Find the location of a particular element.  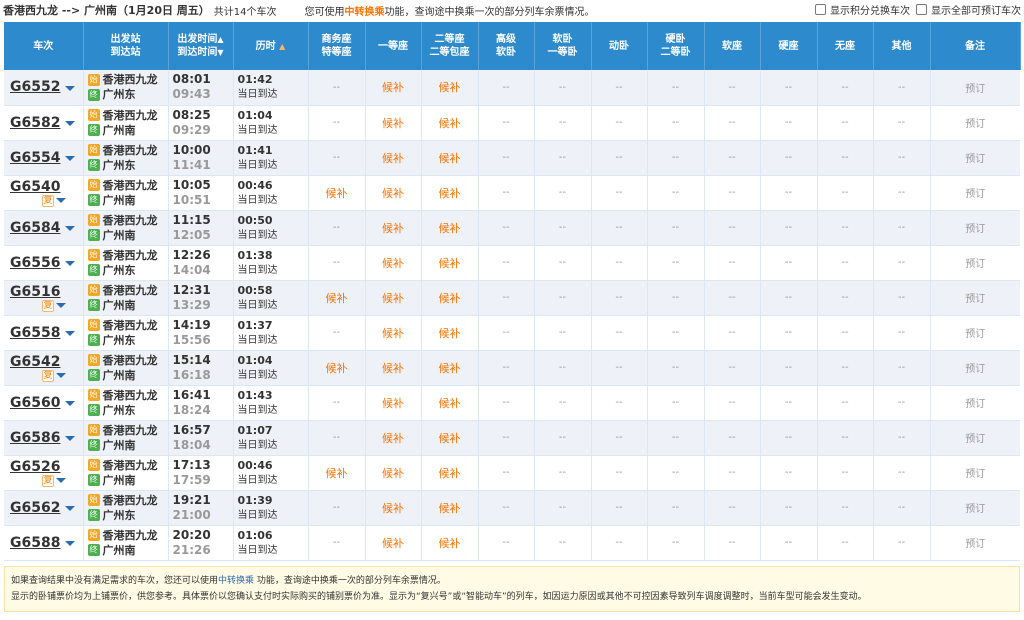

train-number-link: G6556 is located at coordinates (35, 263).